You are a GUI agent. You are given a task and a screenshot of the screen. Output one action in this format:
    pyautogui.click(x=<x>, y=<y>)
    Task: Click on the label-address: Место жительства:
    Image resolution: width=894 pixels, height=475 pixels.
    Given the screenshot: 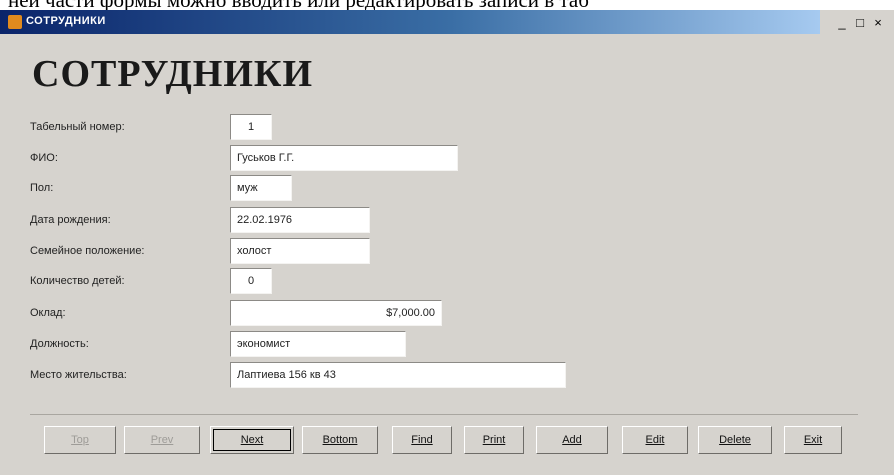 What is the action you would take?
    pyautogui.click(x=78, y=375)
    